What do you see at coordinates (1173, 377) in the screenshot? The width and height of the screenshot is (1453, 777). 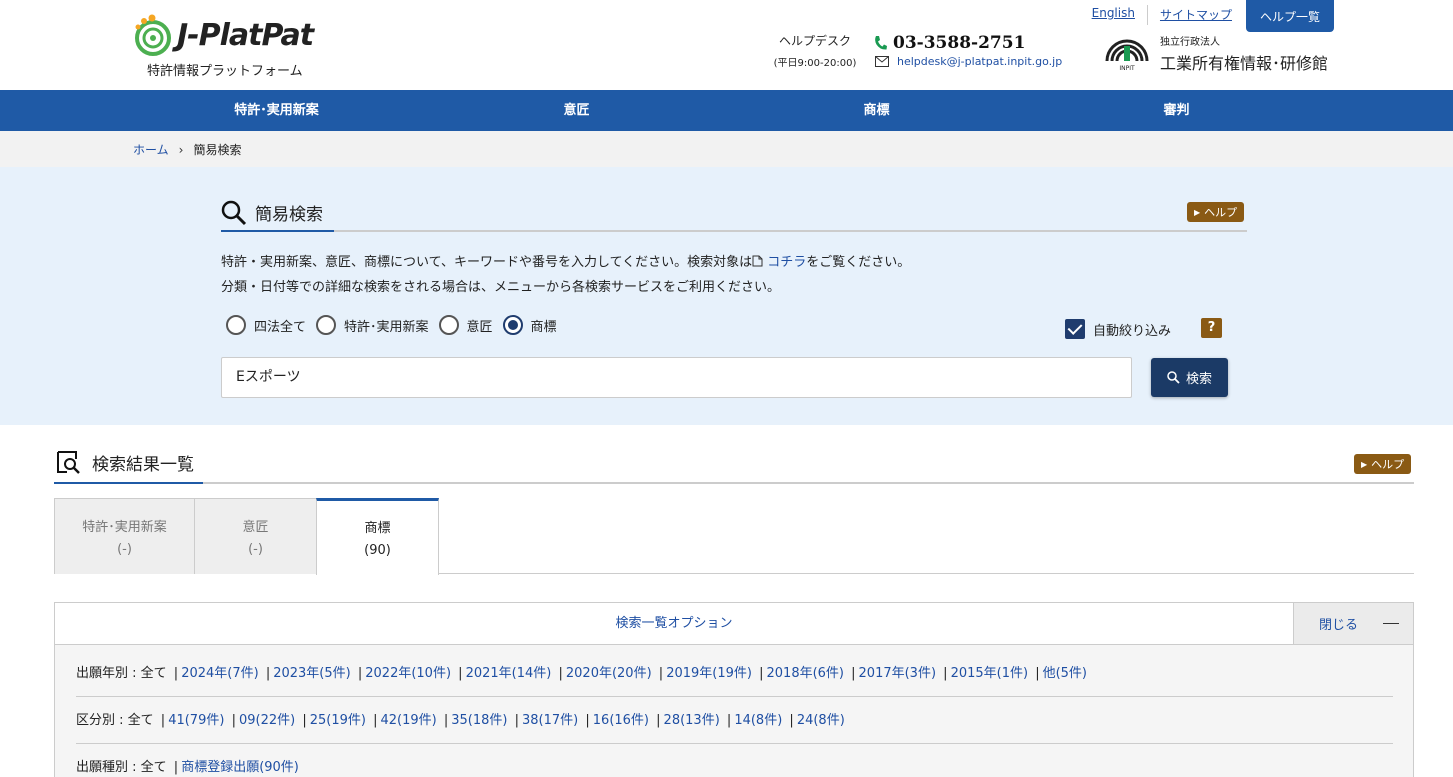 I see `search-icon` at bounding box center [1173, 377].